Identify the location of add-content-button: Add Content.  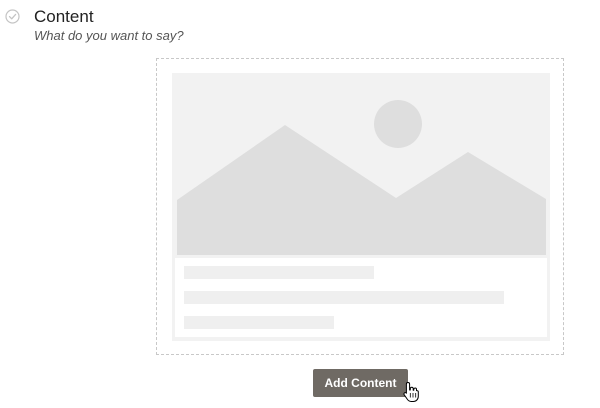
(360, 383).